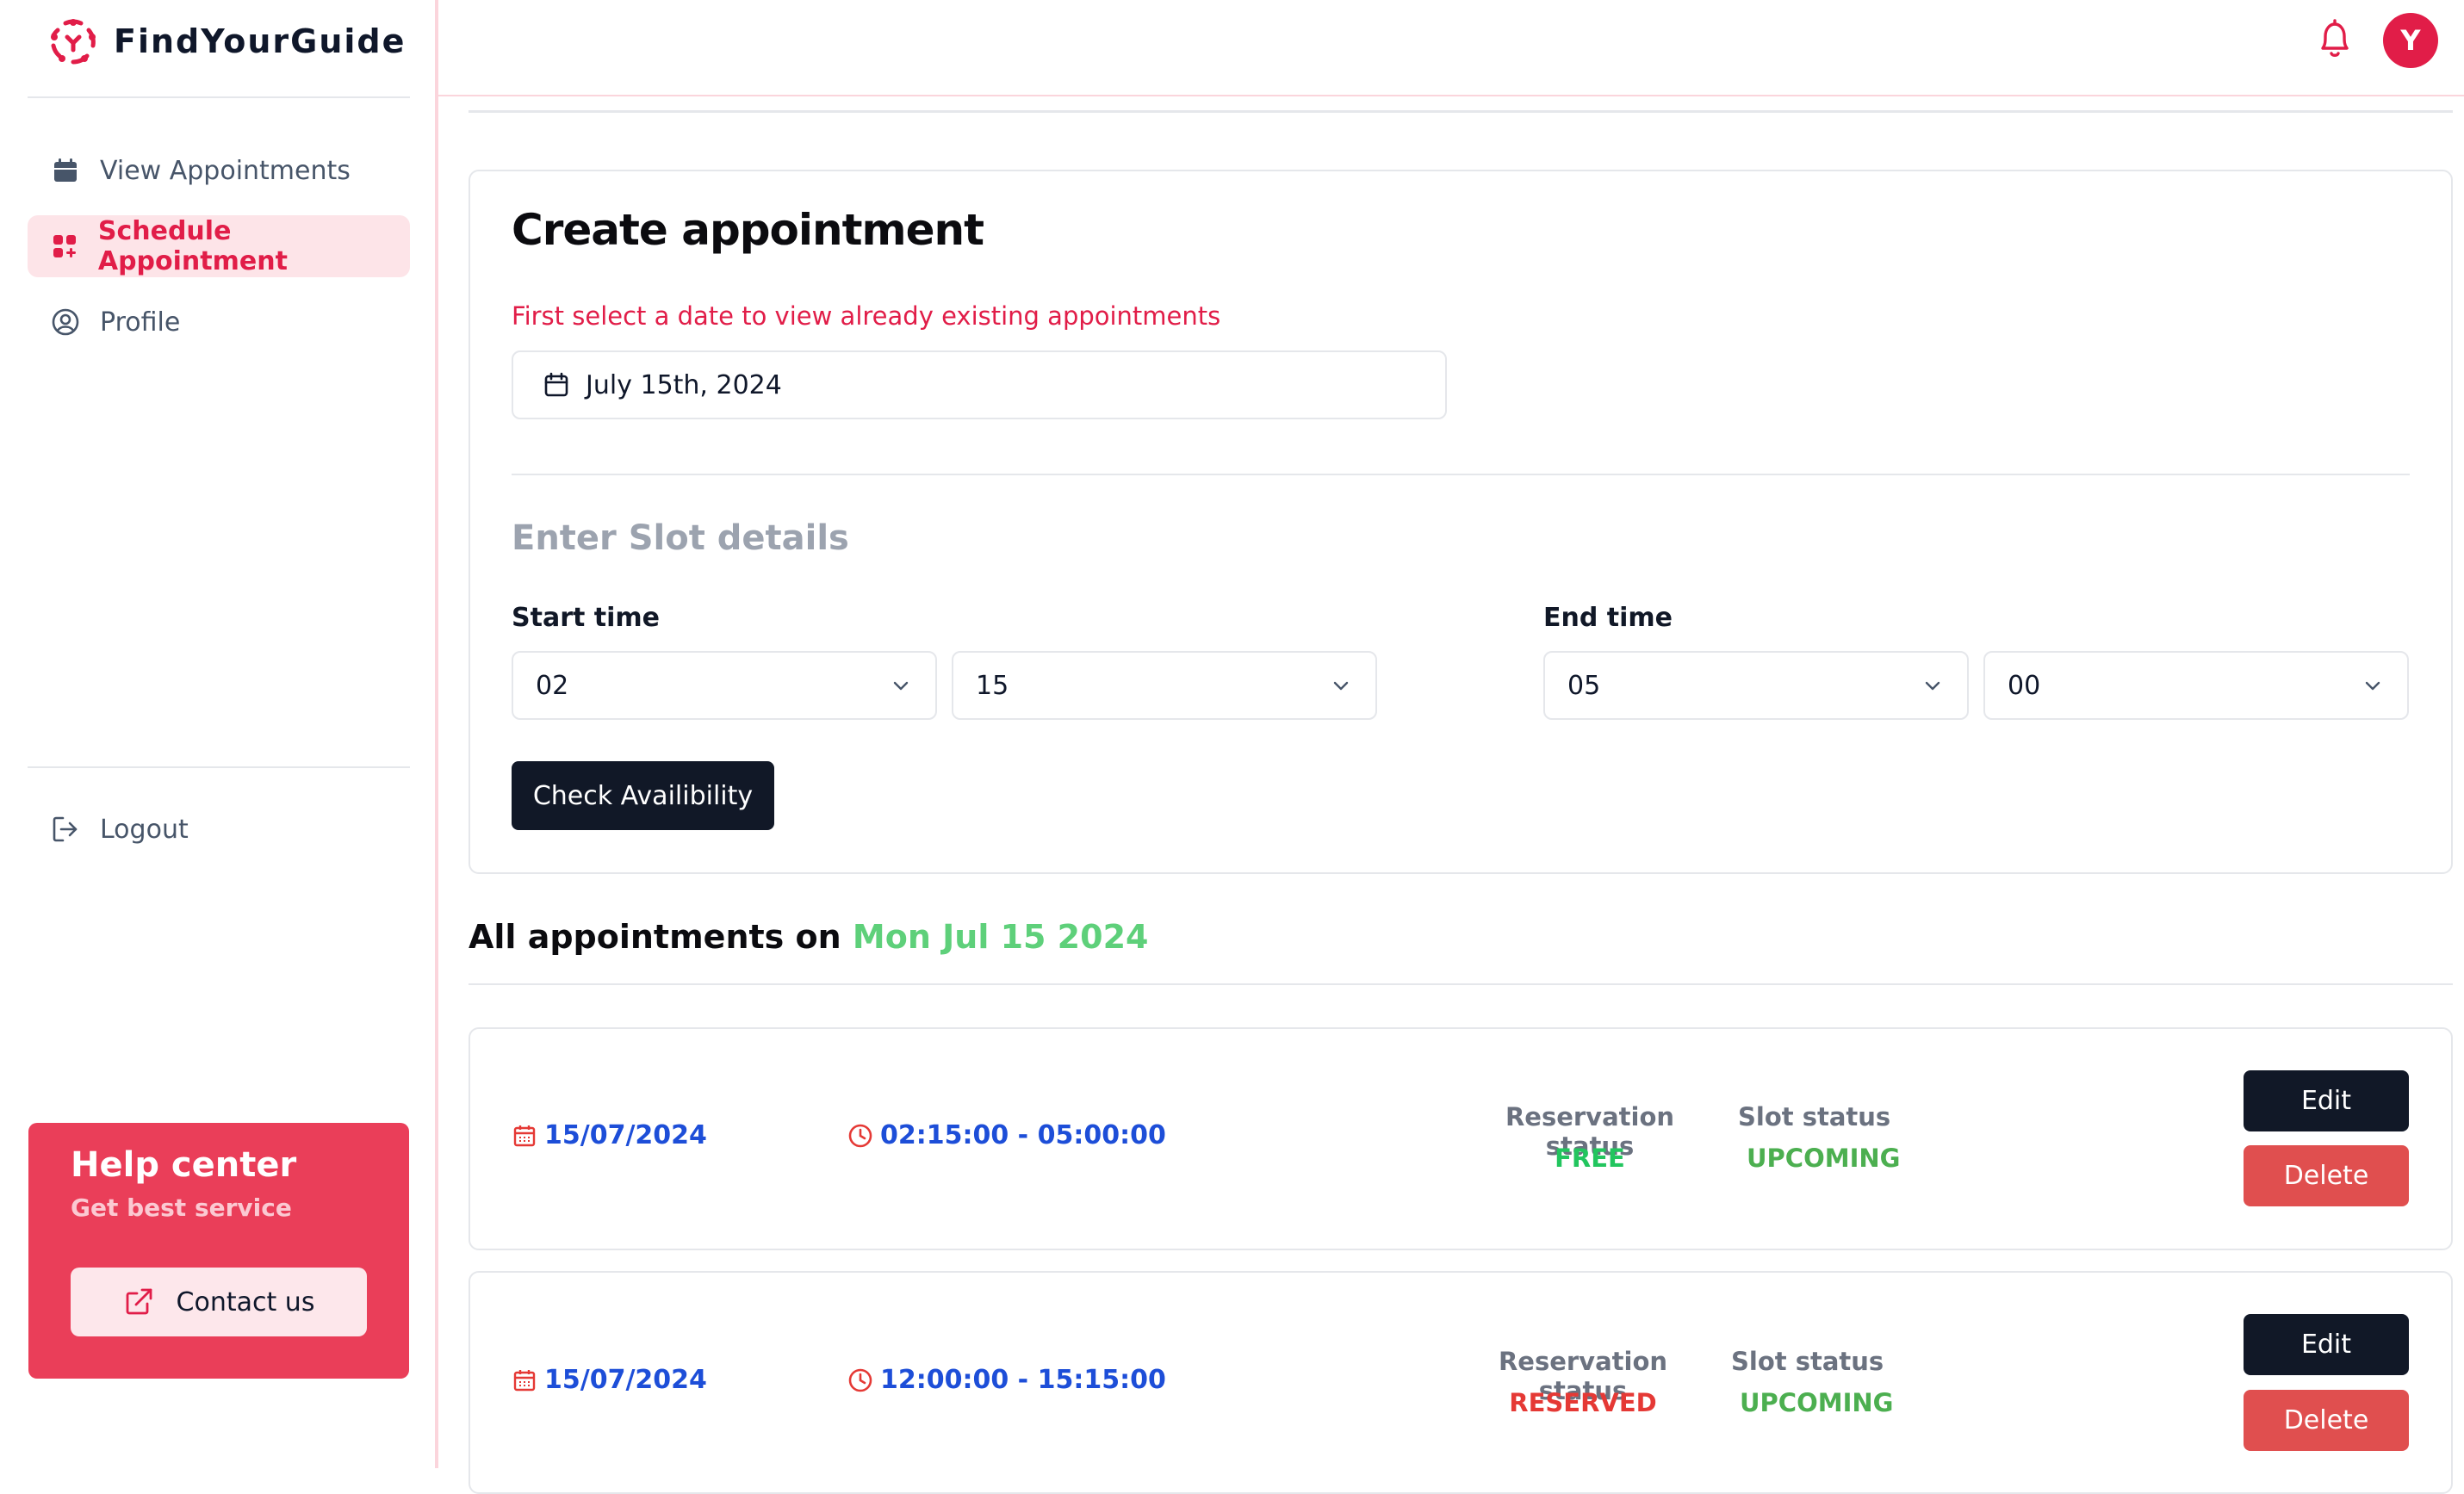 The image size is (2464, 1494). I want to click on date-picker-value: July 15th, 2024, so click(684, 385).